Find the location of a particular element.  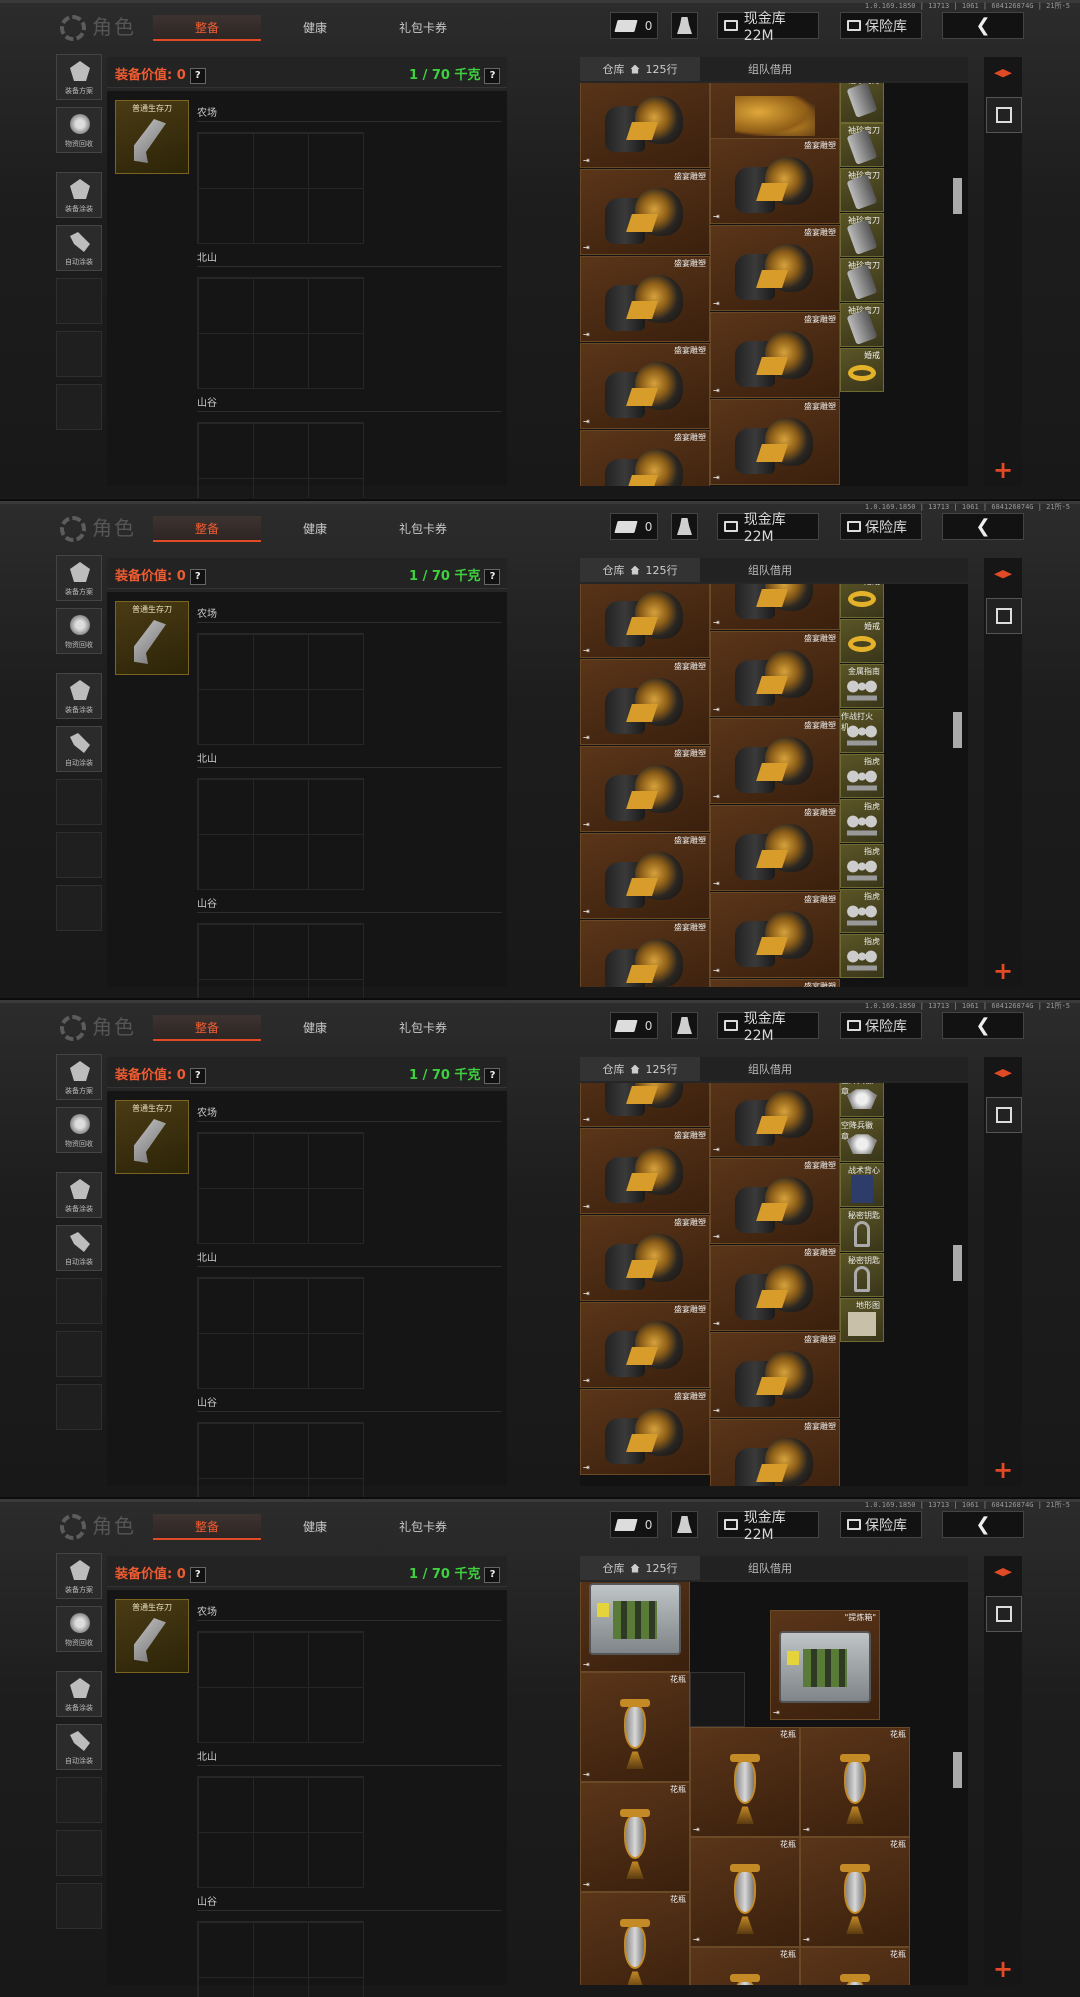

add-button: + is located at coordinates (1003, 1969).